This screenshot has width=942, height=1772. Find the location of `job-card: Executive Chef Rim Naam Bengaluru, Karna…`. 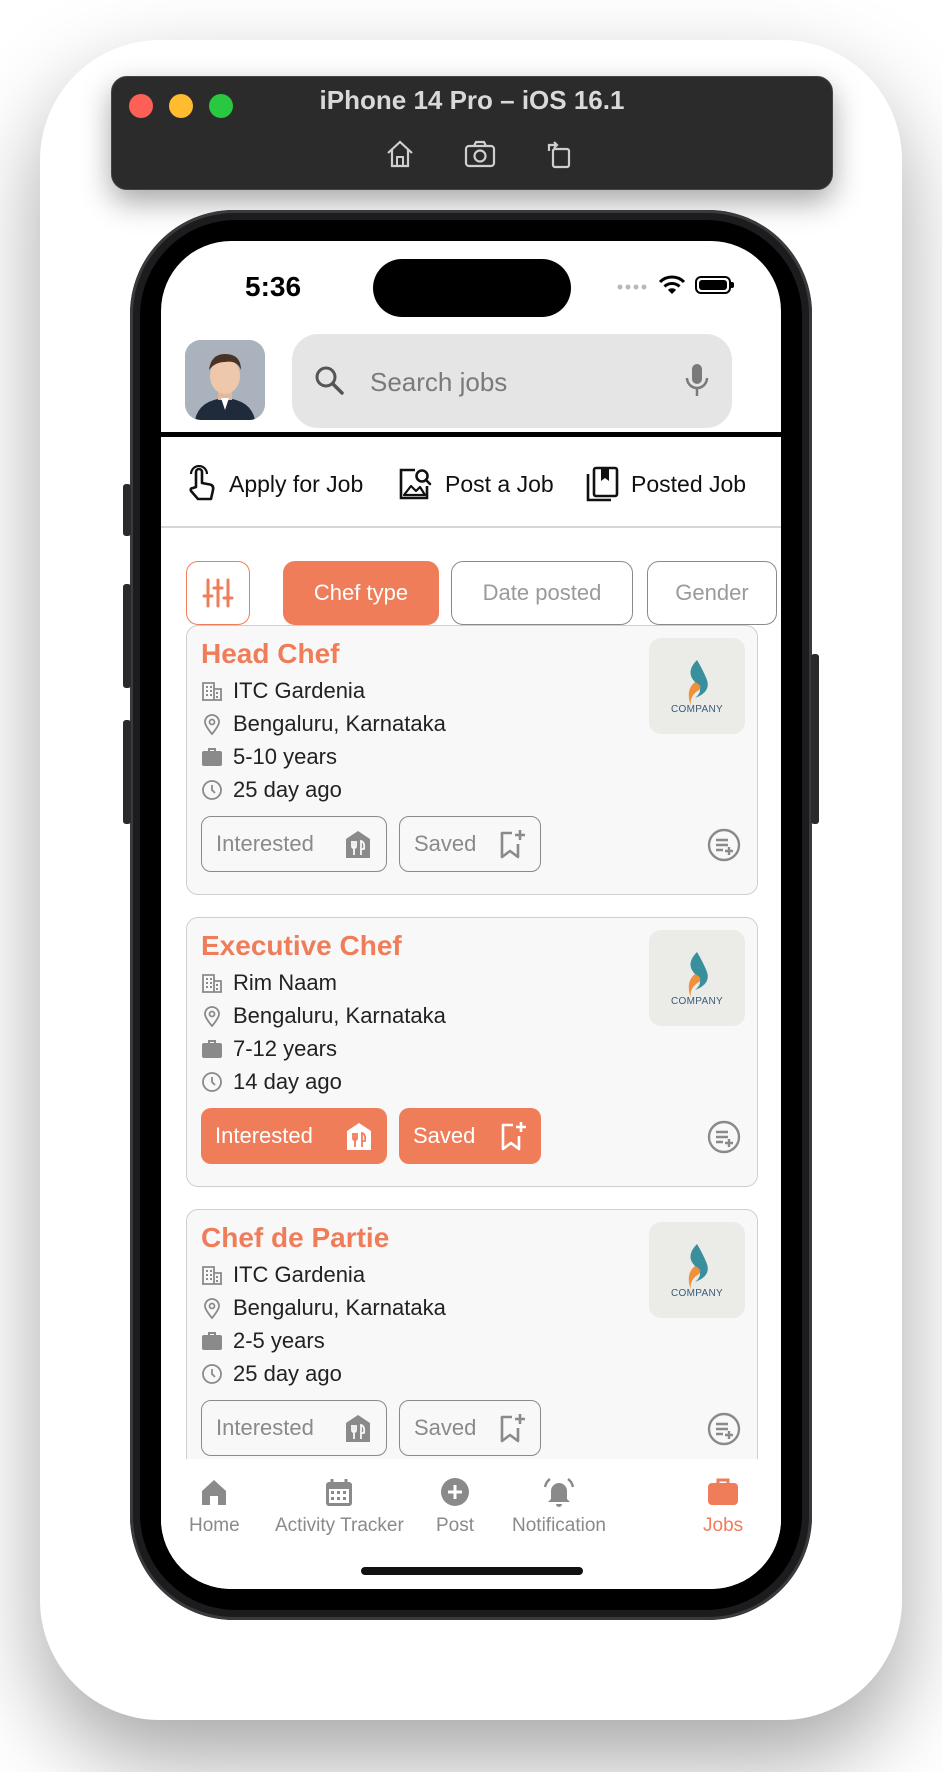

job-card: Executive Chef Rim Naam Bengaluru, Karna… is located at coordinates (472, 1052).